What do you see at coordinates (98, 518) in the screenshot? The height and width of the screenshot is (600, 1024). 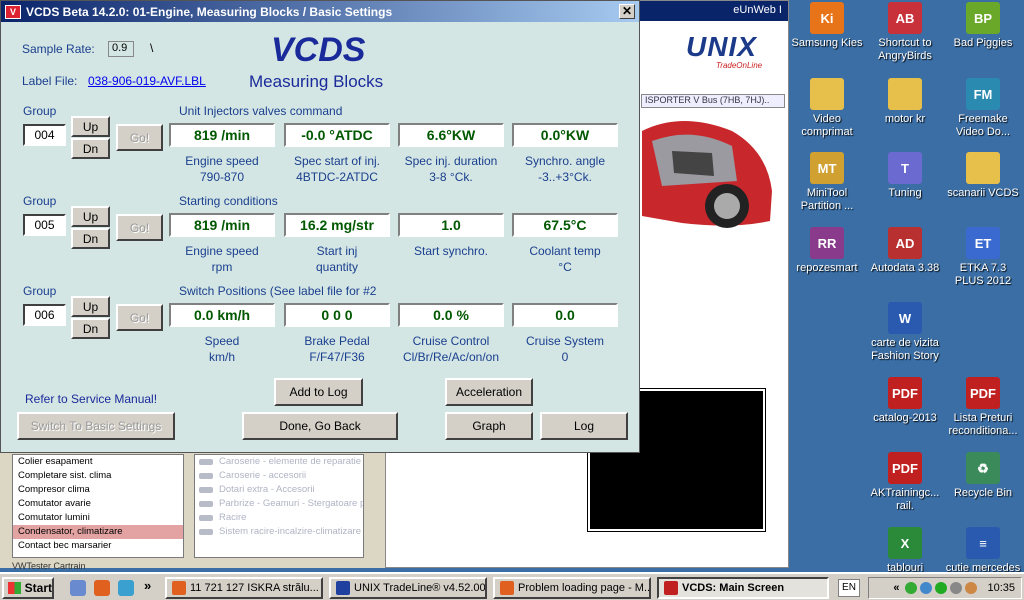 I see `list-item: Comutator lumini` at bounding box center [98, 518].